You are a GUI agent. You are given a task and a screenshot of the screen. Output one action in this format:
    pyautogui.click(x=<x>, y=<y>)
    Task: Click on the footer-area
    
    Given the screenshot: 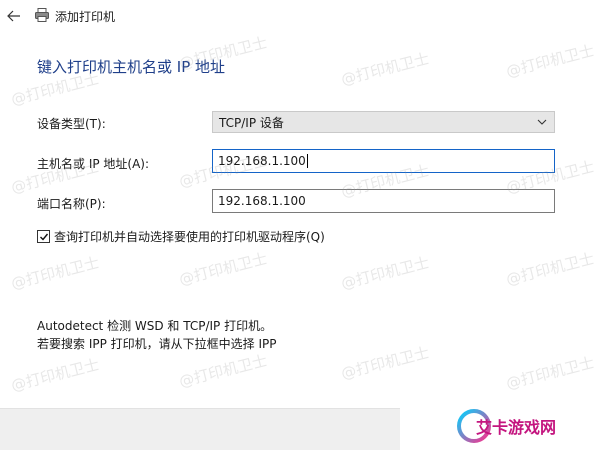 What is the action you would take?
    pyautogui.click(x=200, y=429)
    